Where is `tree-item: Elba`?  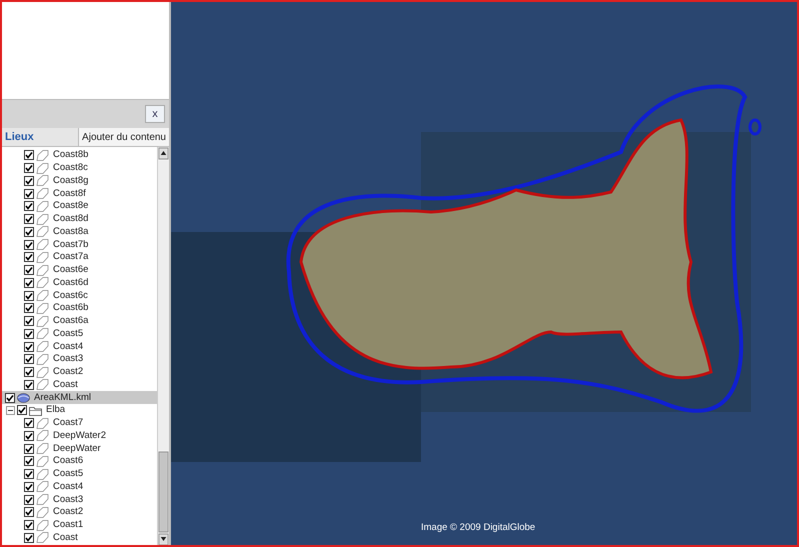
tree-item: Elba is located at coordinates (56, 410).